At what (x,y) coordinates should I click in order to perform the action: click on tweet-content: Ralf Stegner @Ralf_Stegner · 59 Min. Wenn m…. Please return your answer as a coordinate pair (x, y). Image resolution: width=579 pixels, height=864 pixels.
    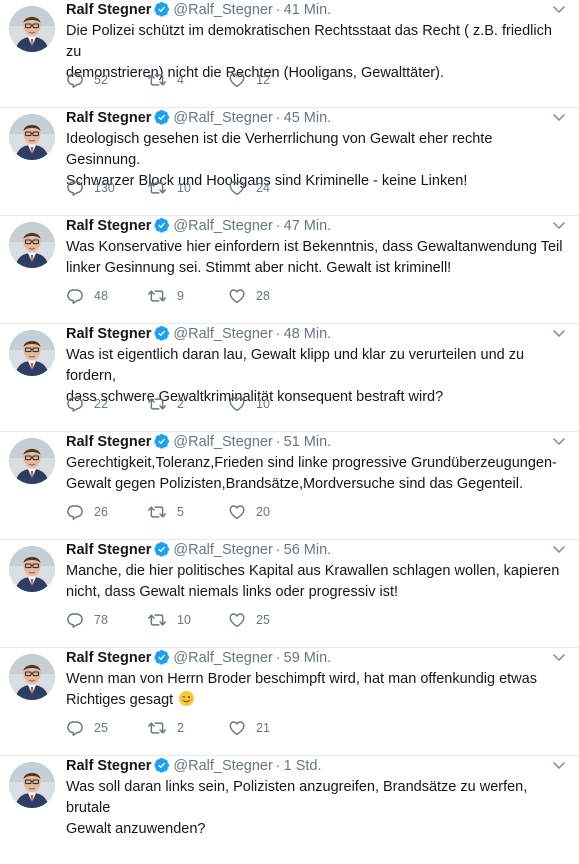
    Looking at the image, I should click on (316, 692).